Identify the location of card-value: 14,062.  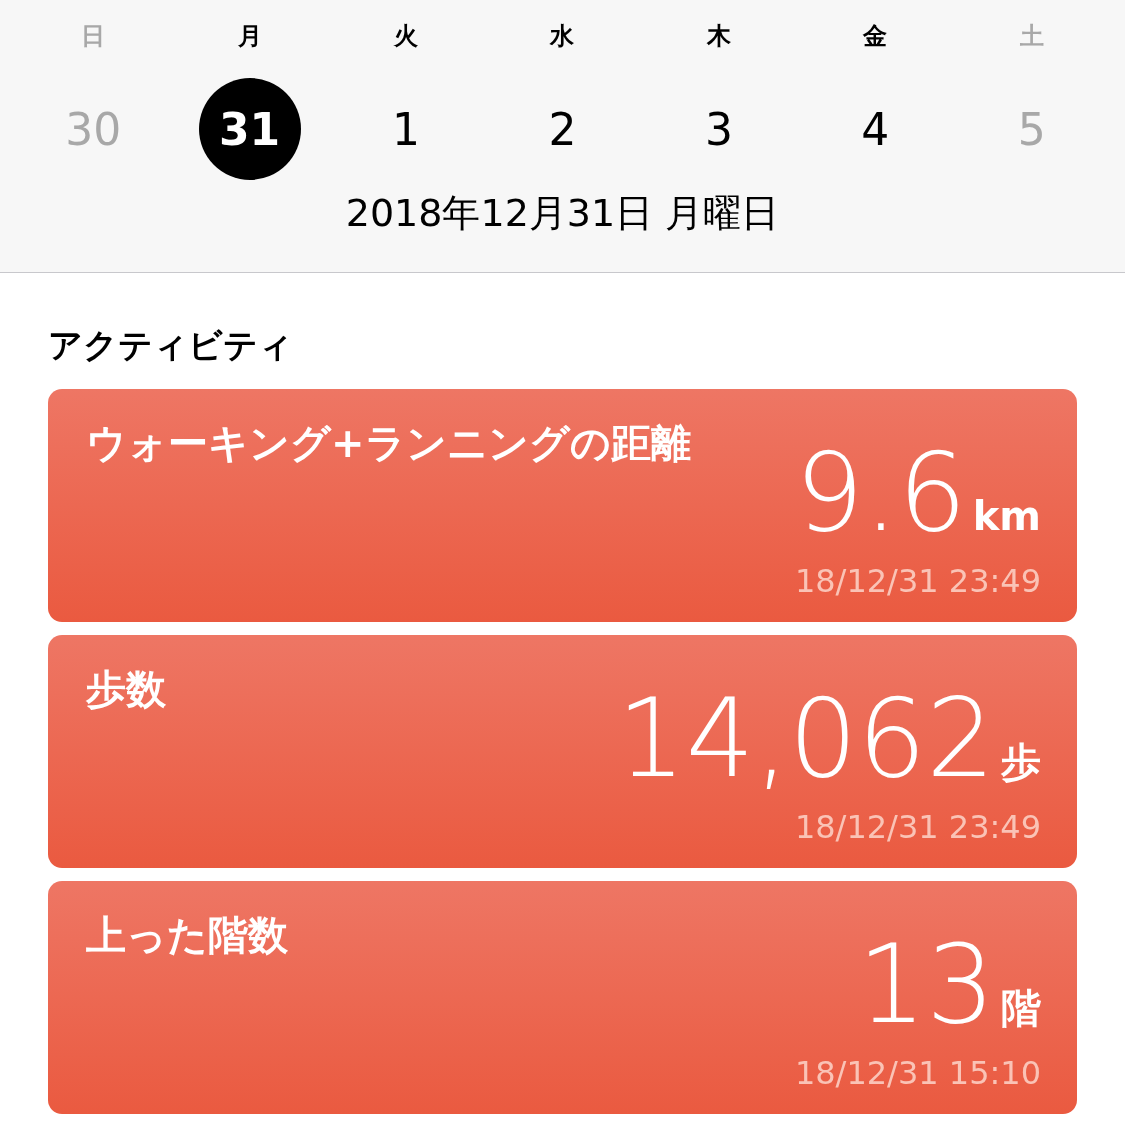
(806, 739).